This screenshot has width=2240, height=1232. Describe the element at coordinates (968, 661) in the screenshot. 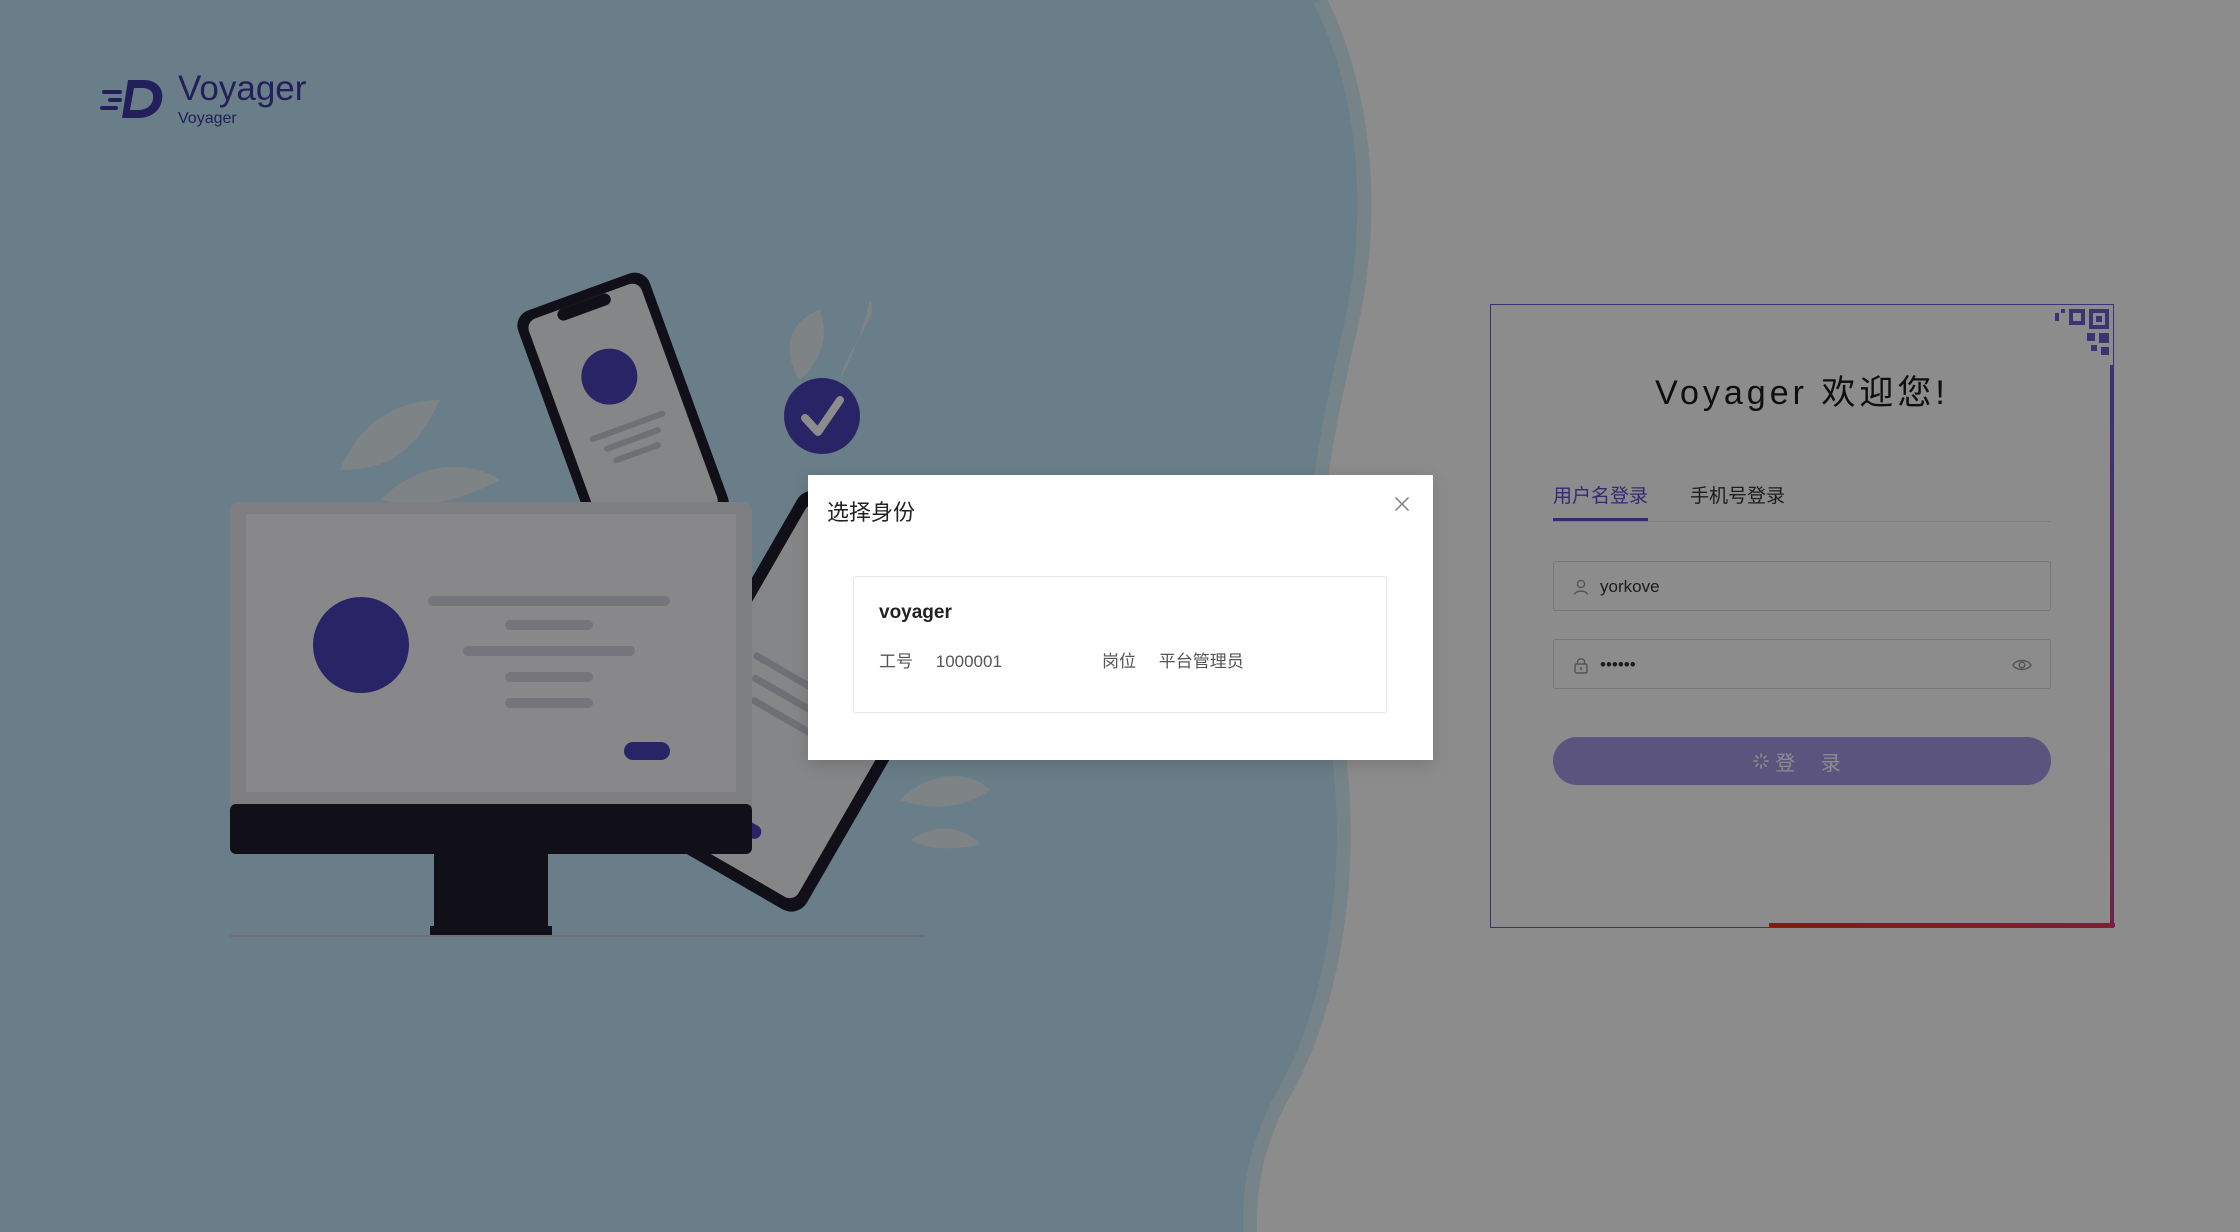

I see `employee-id-value: 1000001` at that location.